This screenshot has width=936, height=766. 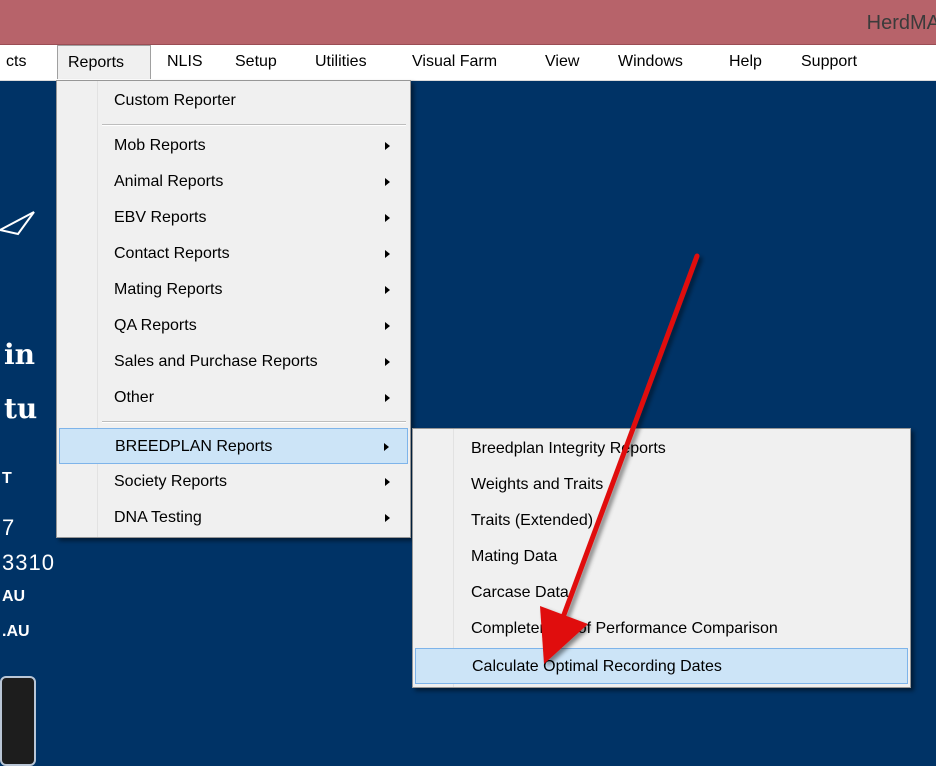 I want to click on bg-text-line2: tu, so click(x=21, y=408).